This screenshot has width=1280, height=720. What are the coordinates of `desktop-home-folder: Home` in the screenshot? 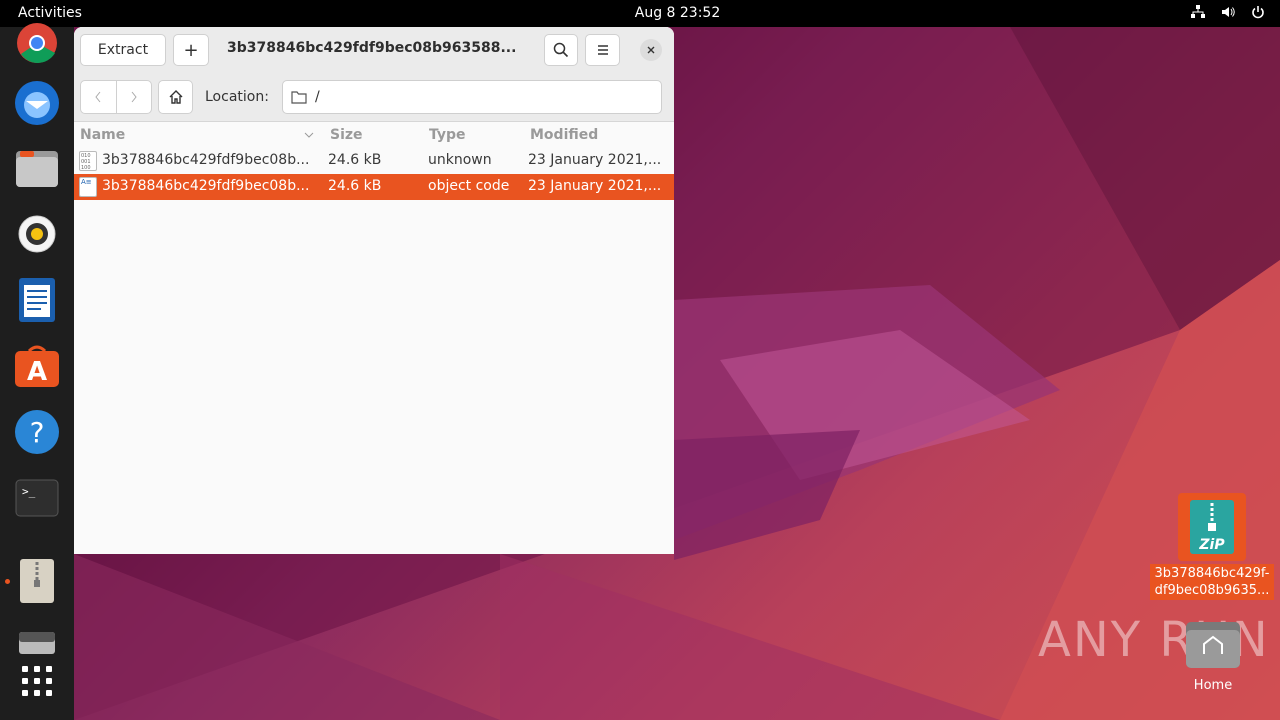 It's located at (1213, 655).